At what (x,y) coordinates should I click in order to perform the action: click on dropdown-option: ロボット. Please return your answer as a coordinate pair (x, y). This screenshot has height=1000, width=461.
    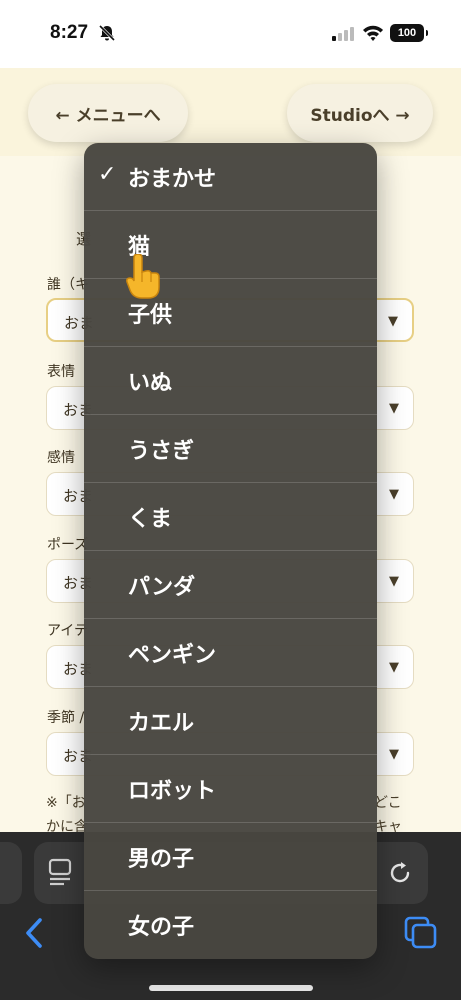
    Looking at the image, I should click on (230, 789).